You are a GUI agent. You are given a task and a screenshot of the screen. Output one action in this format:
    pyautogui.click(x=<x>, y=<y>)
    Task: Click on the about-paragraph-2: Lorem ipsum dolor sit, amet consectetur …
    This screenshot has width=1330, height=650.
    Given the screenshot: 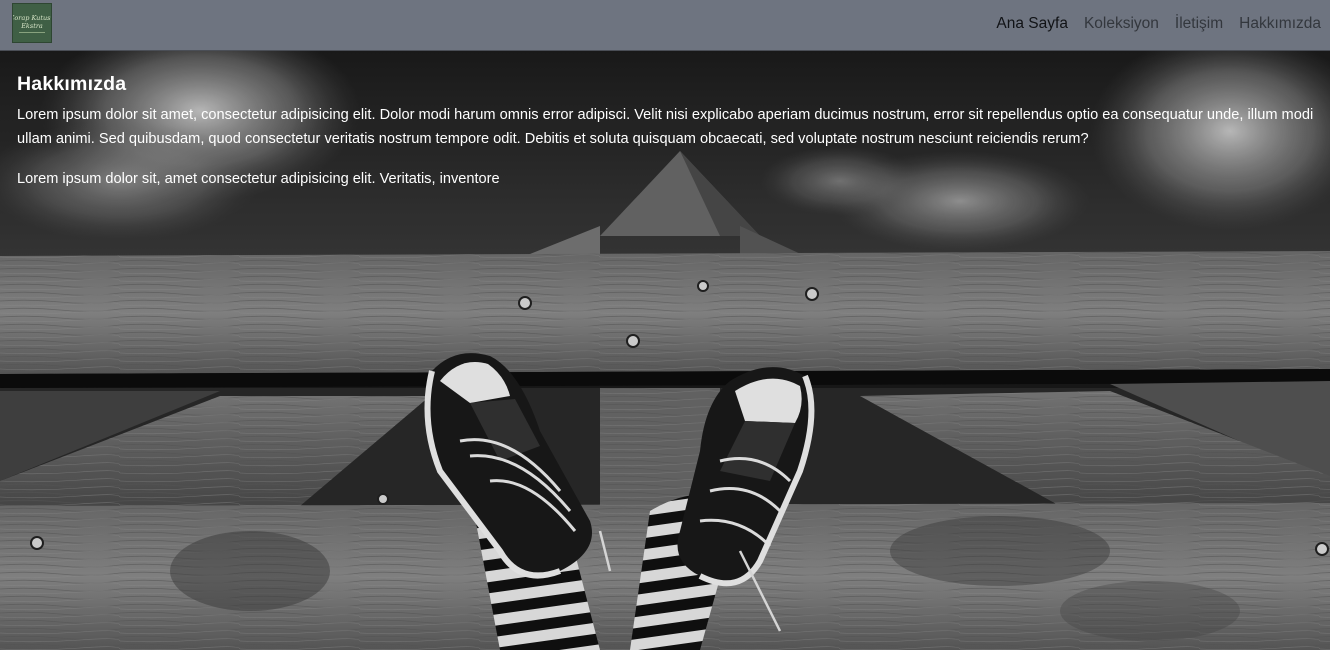 What is the action you would take?
    pyautogui.click(x=258, y=179)
    